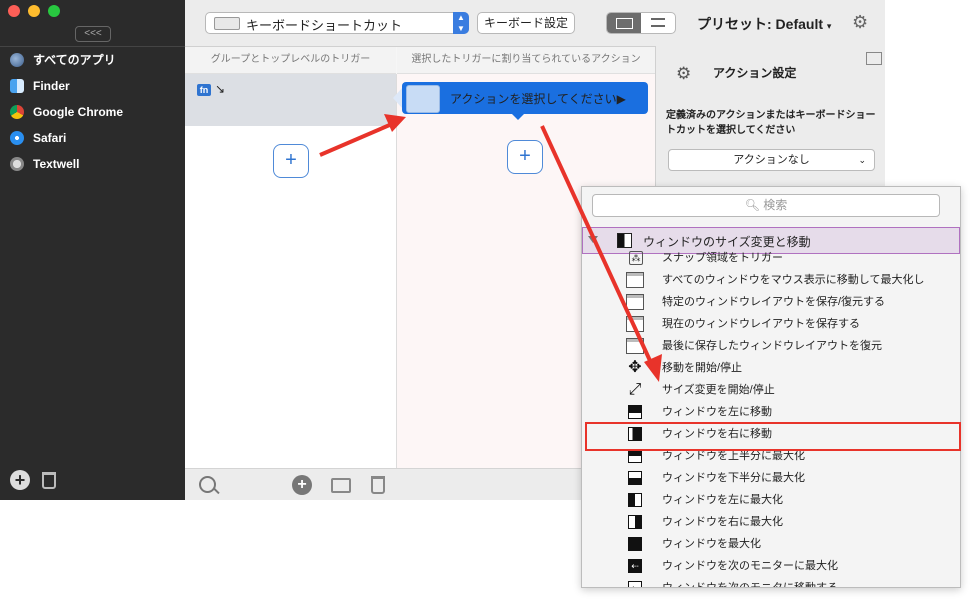  I want to click on pill-pointer-icon, so click(397, 98).